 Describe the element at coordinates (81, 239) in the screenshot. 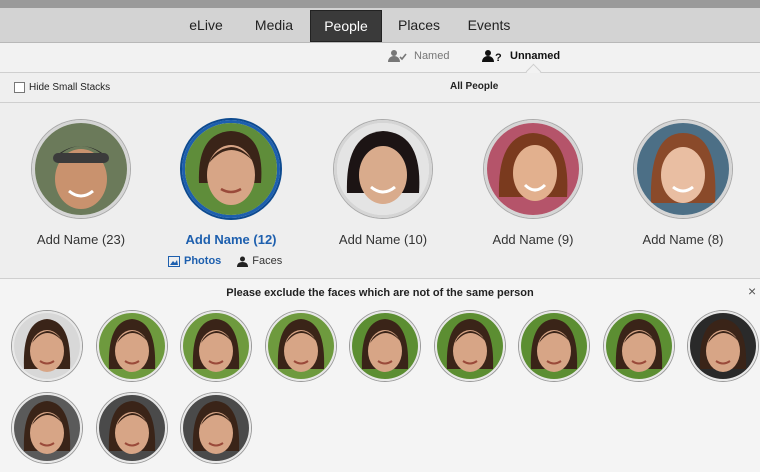

I see `person-name: Add Name (23)` at that location.